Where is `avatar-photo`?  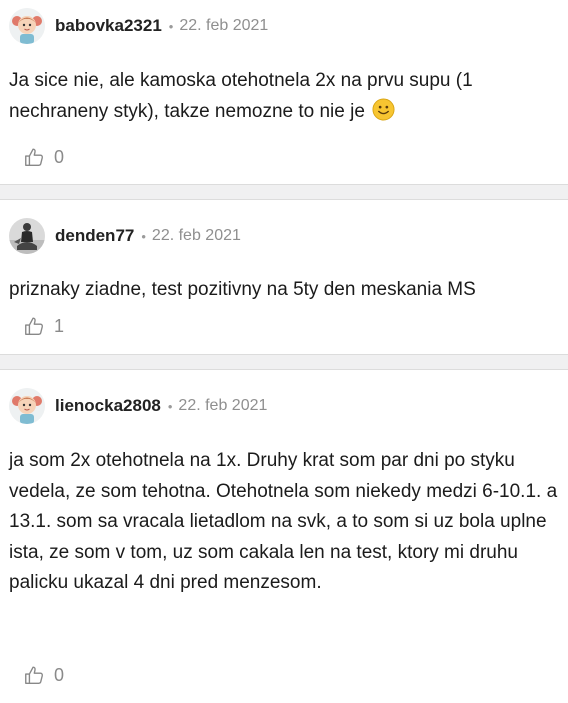 avatar-photo is located at coordinates (27, 236).